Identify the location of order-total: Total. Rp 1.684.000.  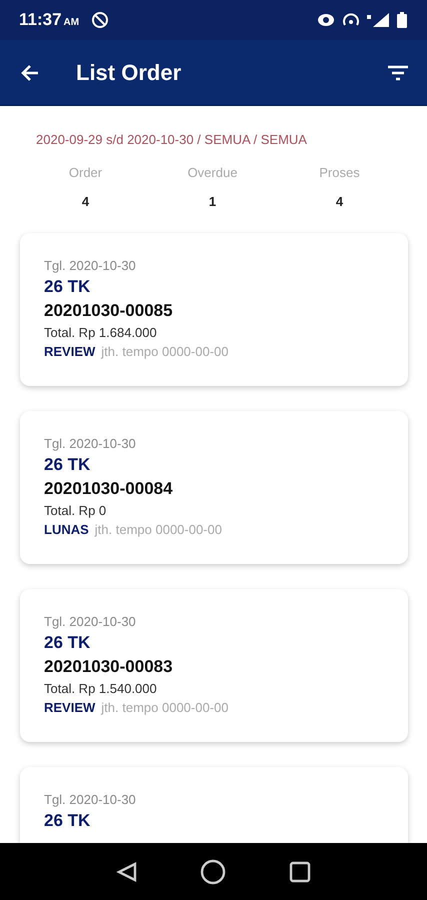
(101, 332).